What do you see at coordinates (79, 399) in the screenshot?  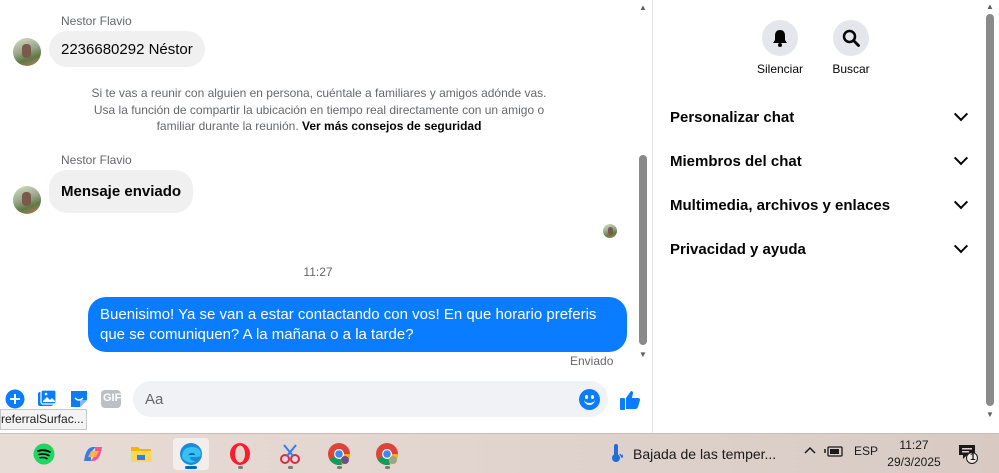 I see `sticker-icon` at bounding box center [79, 399].